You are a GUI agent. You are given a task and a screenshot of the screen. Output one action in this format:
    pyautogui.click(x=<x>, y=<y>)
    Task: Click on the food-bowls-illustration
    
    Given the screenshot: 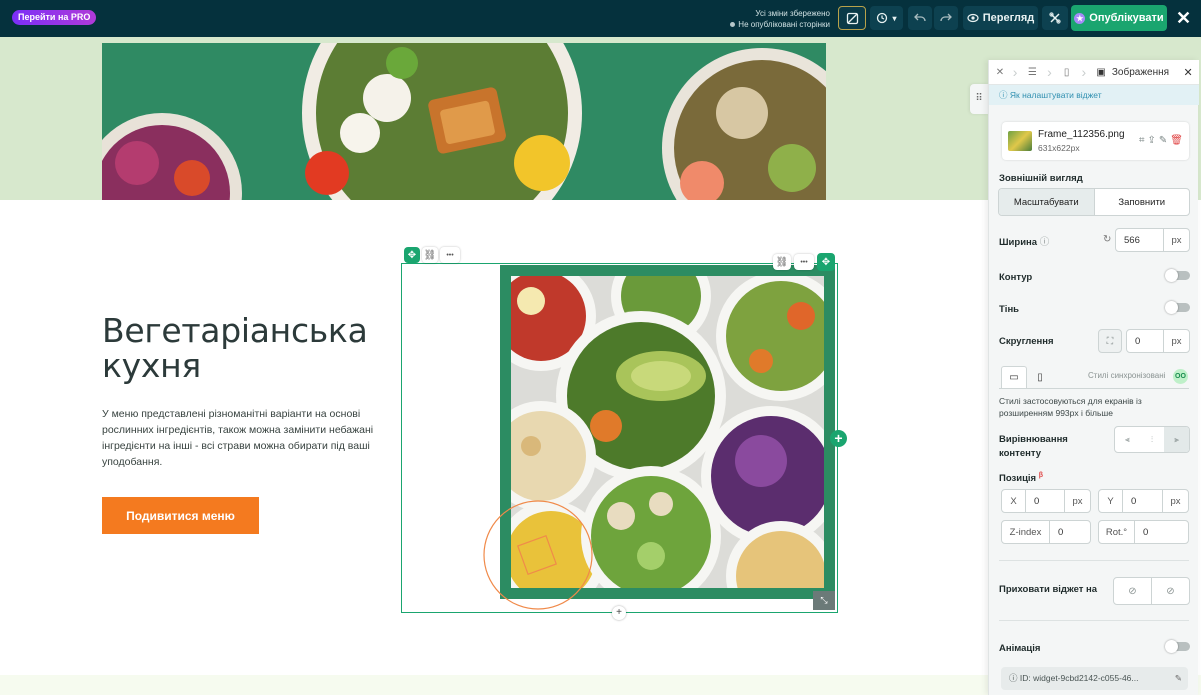 What is the action you would take?
    pyautogui.click(x=464, y=121)
    